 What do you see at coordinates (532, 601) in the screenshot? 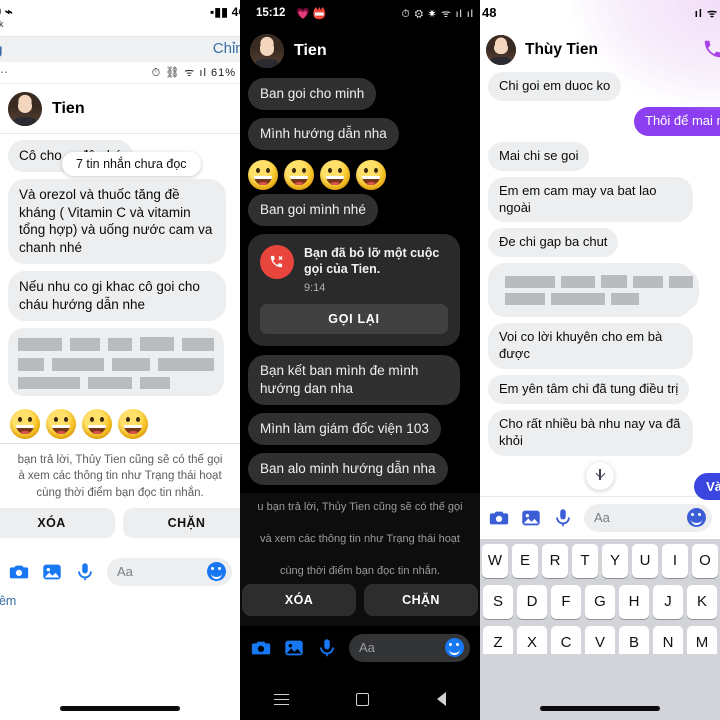
I see `key-d: D` at bounding box center [532, 601].